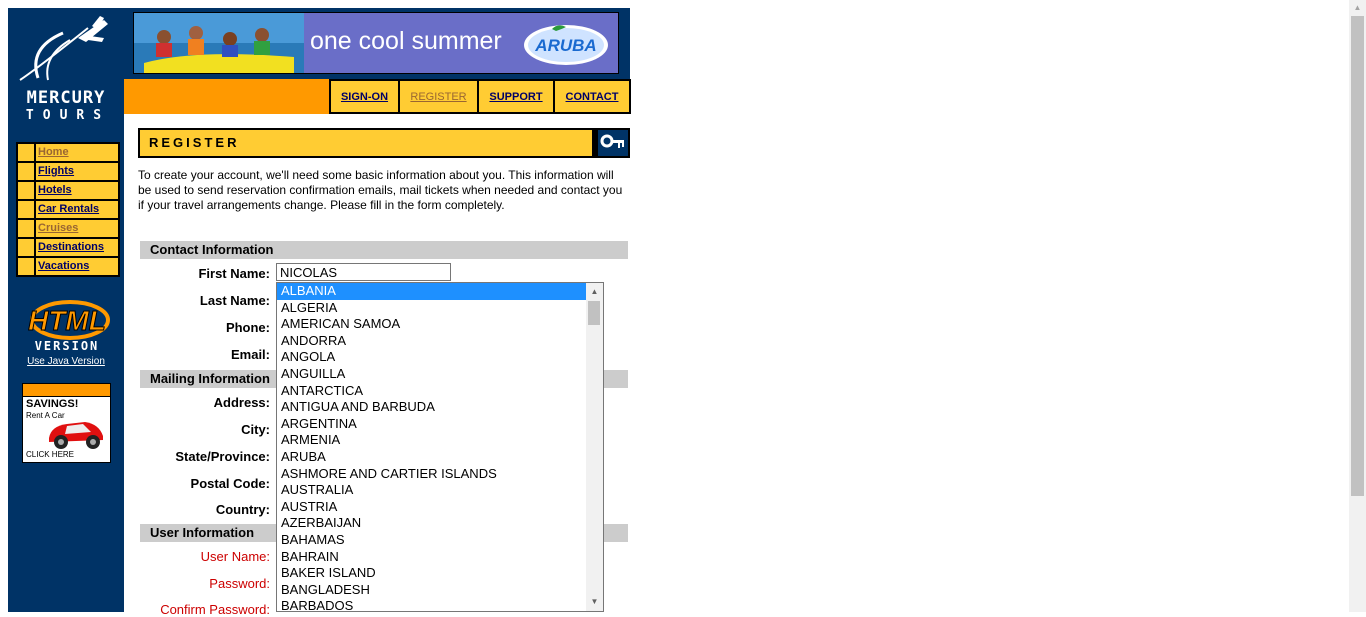 This screenshot has height=617, width=1366. What do you see at coordinates (250, 354) in the screenshot?
I see `email-label: Email:` at bounding box center [250, 354].